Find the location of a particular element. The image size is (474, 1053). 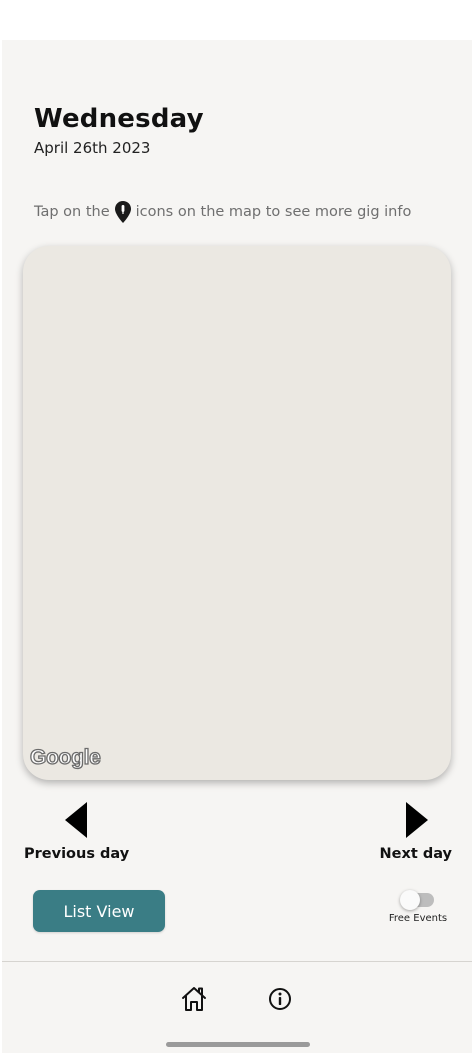

home-indicator is located at coordinates (238, 1044).